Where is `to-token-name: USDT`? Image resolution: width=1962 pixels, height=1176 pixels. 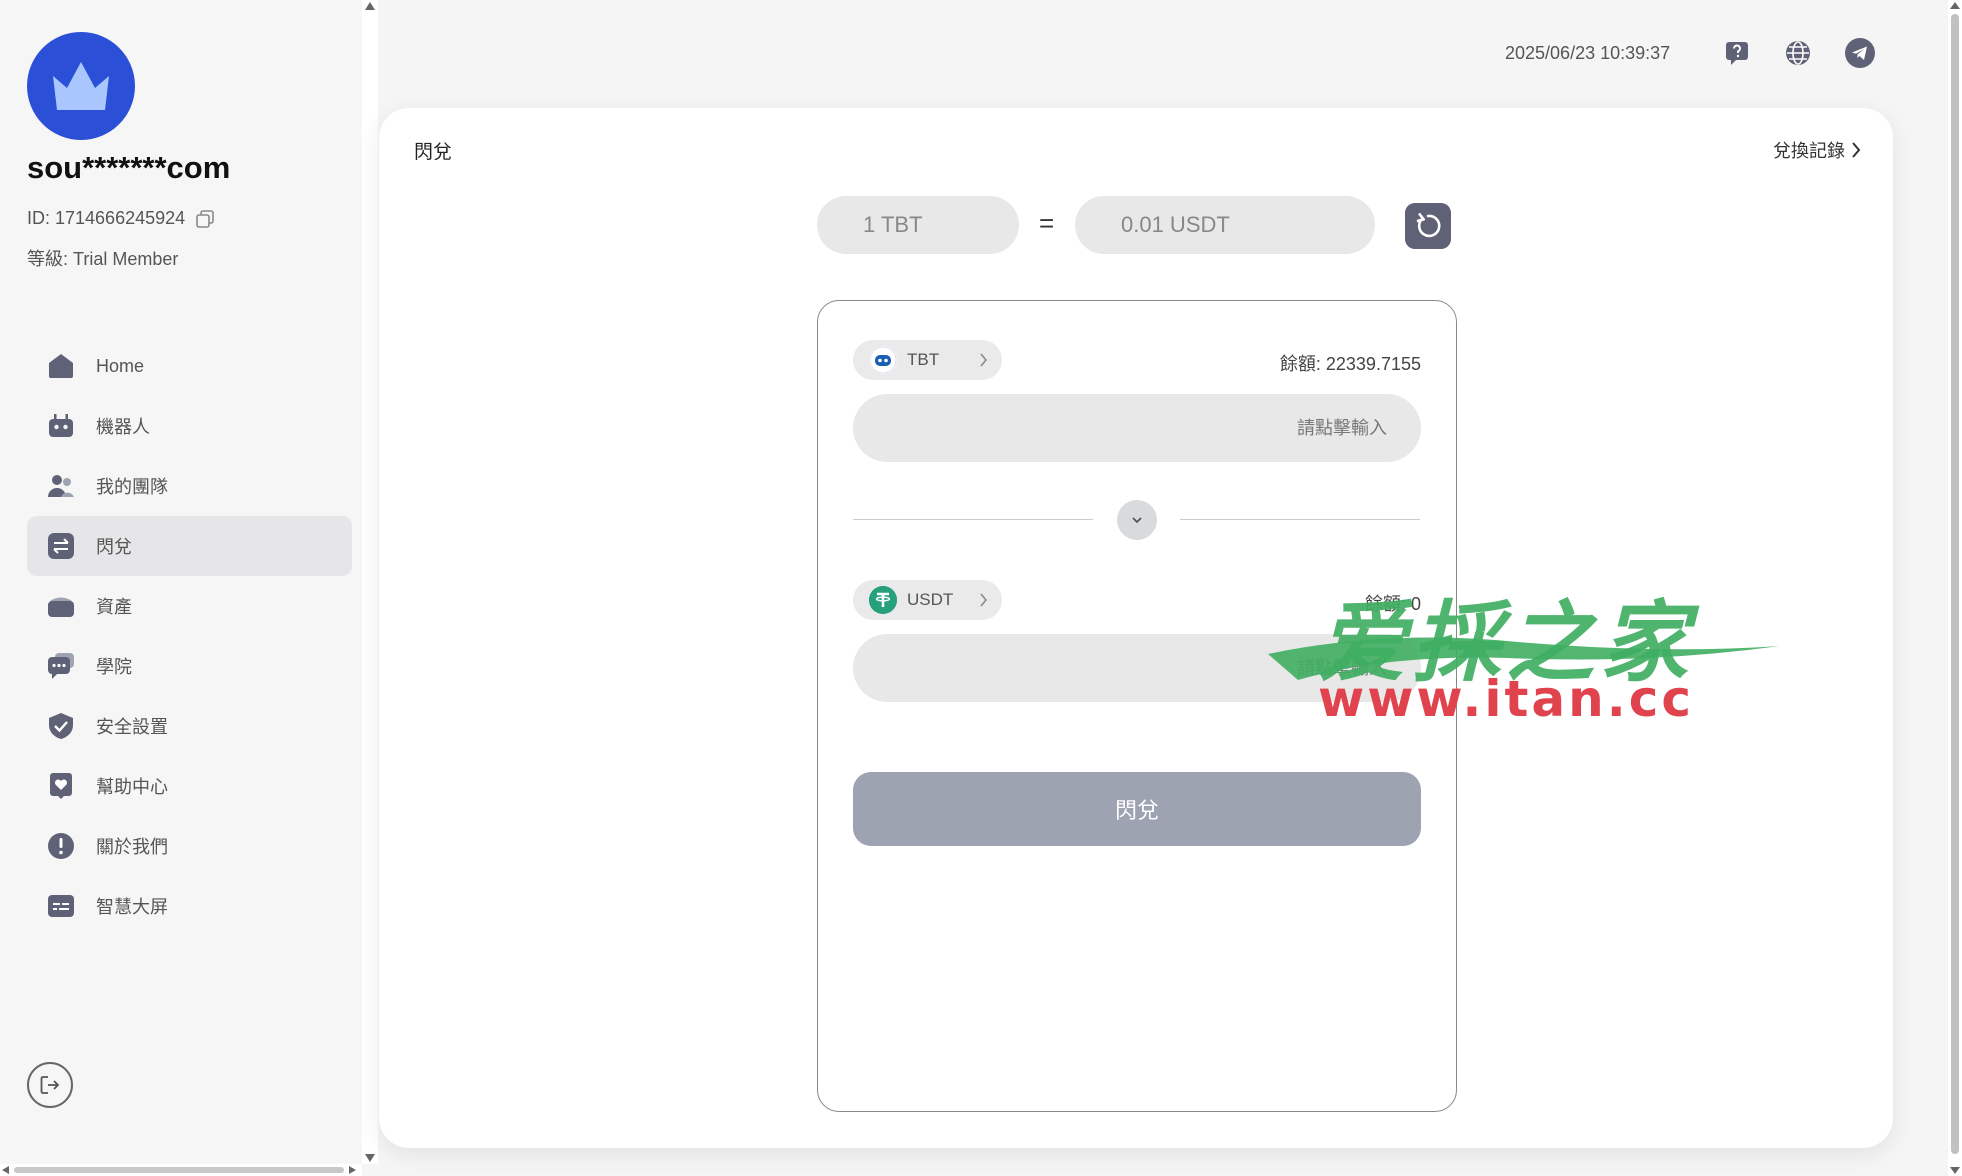
to-token-name: USDT is located at coordinates (930, 599).